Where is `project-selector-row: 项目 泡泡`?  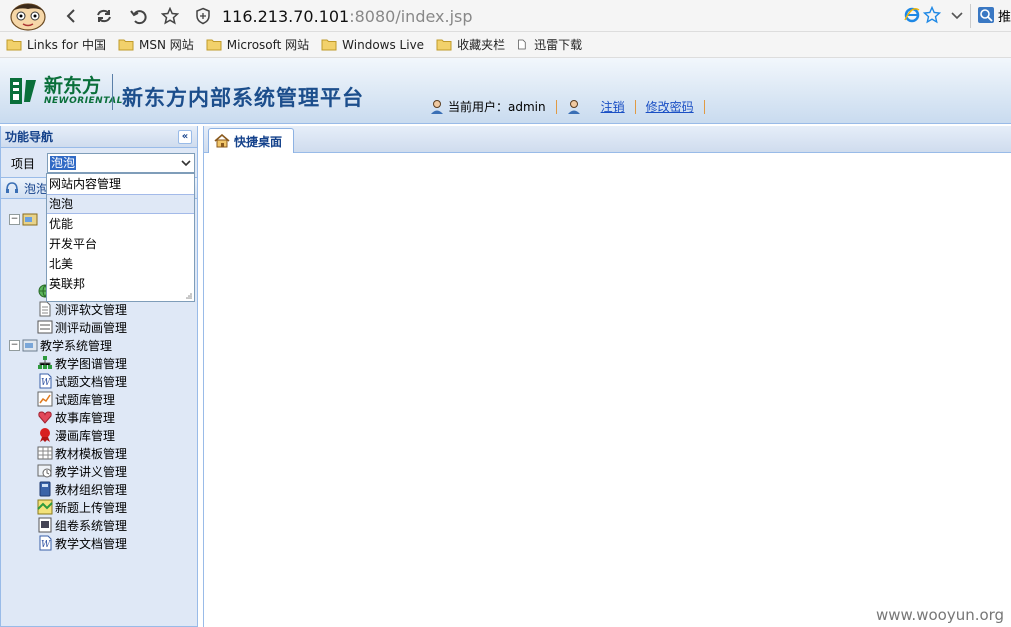
project-selector-row: 项目 泡泡 is located at coordinates (103, 163).